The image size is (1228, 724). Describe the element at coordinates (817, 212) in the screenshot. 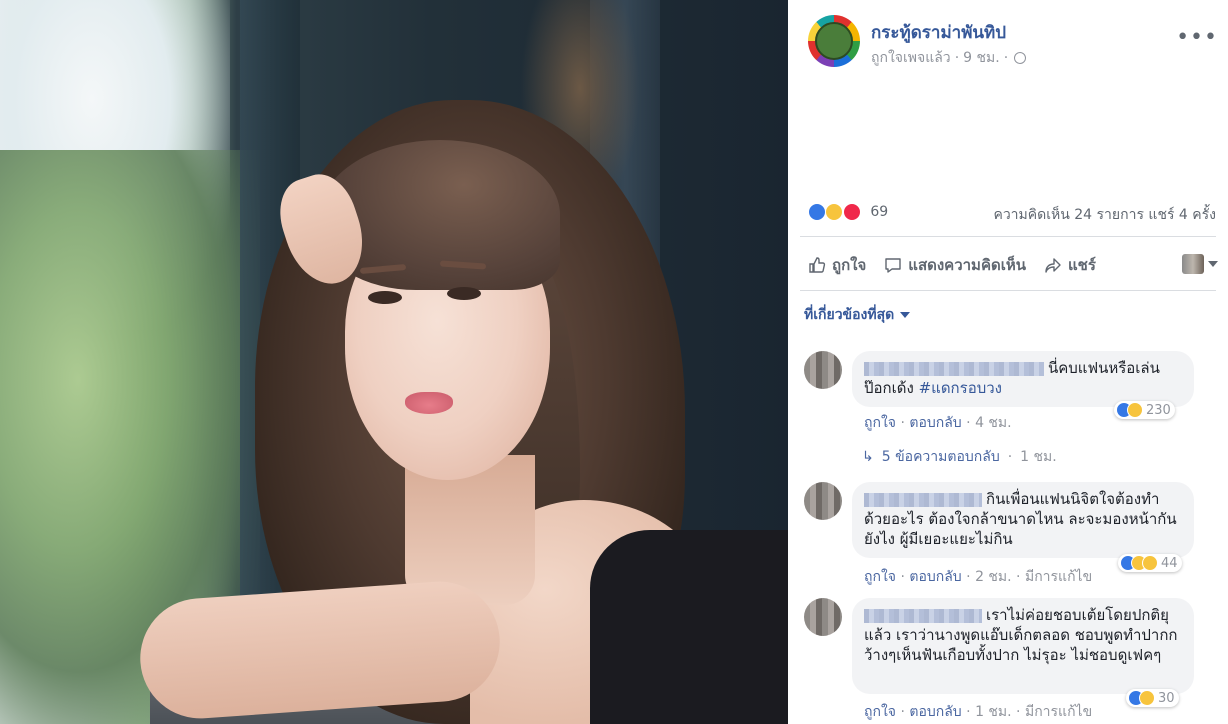

I see `like-reaction-icon` at that location.